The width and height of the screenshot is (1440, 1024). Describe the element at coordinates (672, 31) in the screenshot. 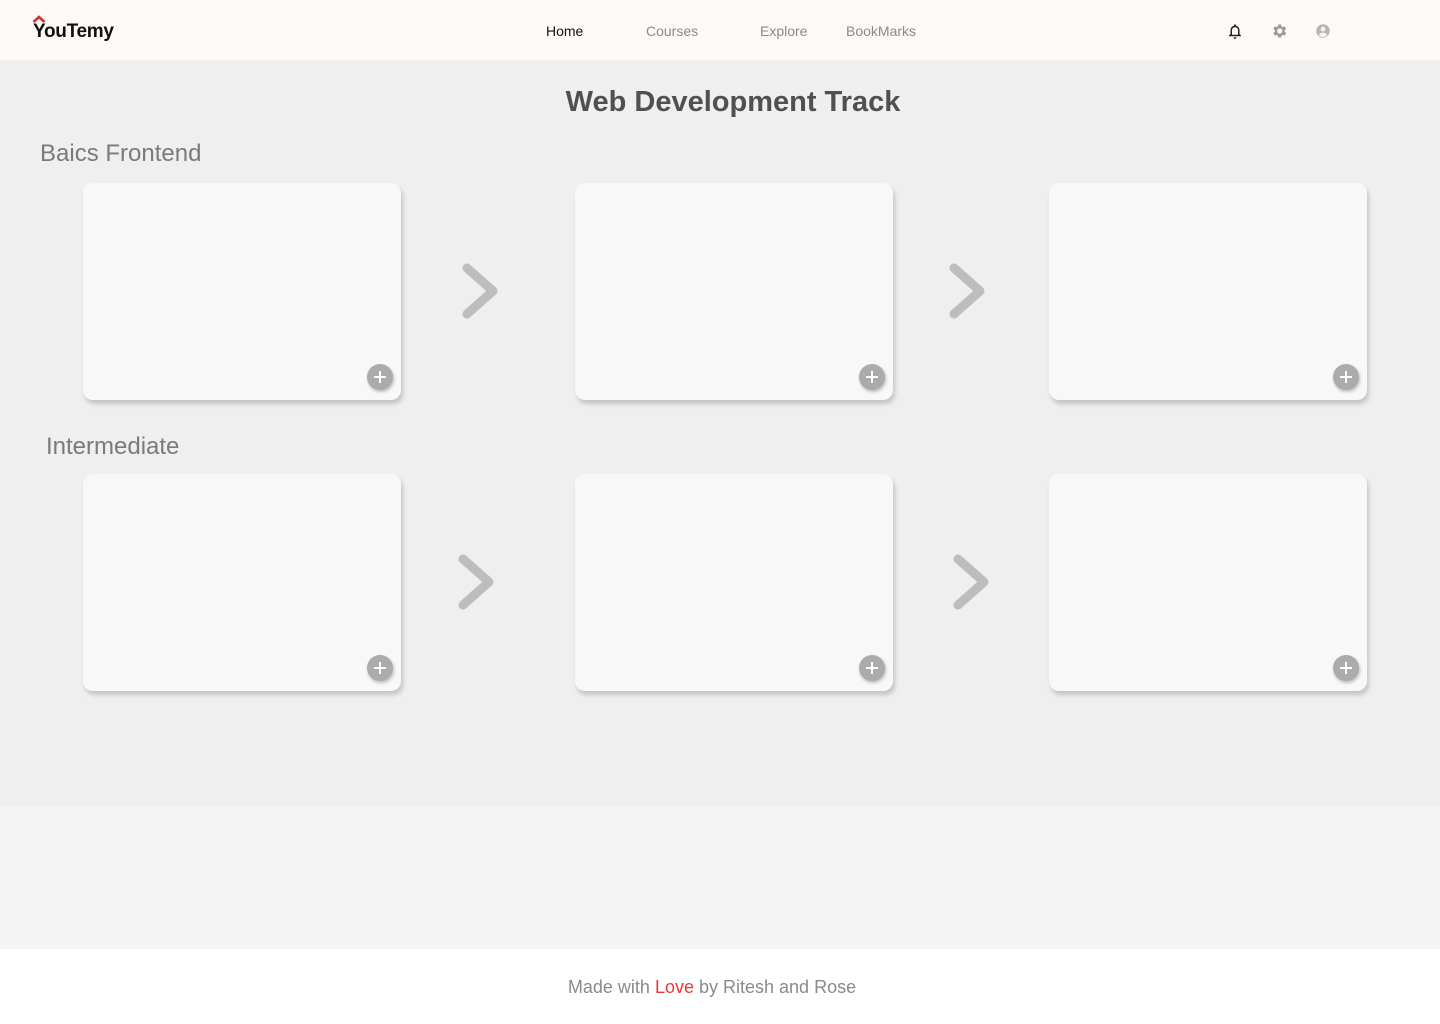

I see `nav-courses: Courses` at that location.